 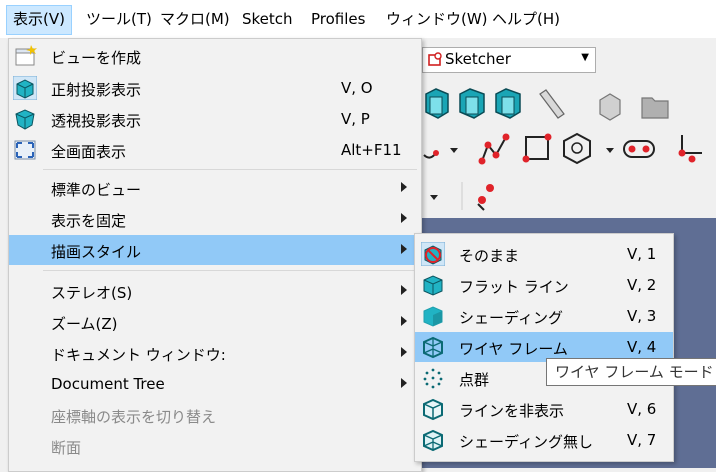 I want to click on shortcut-label: V, 6, so click(x=642, y=409).